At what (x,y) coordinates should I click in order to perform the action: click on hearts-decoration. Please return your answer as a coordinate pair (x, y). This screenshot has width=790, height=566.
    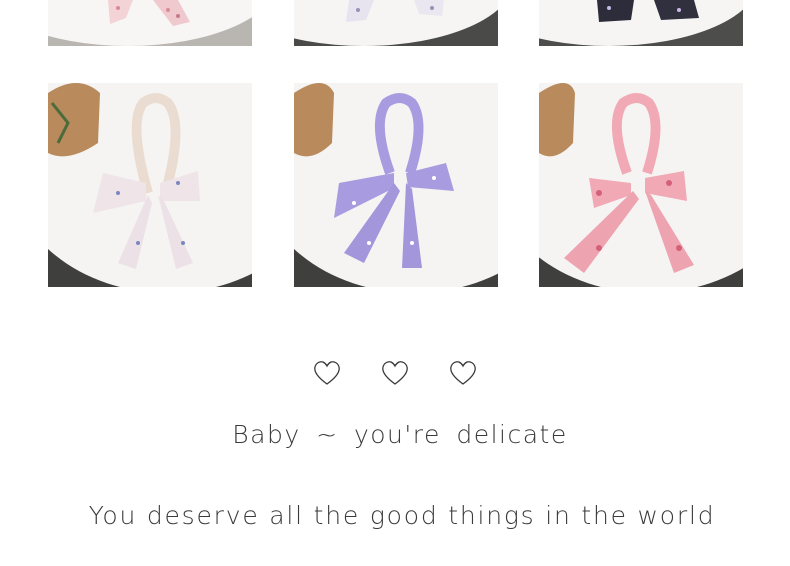
    Looking at the image, I should click on (395, 373).